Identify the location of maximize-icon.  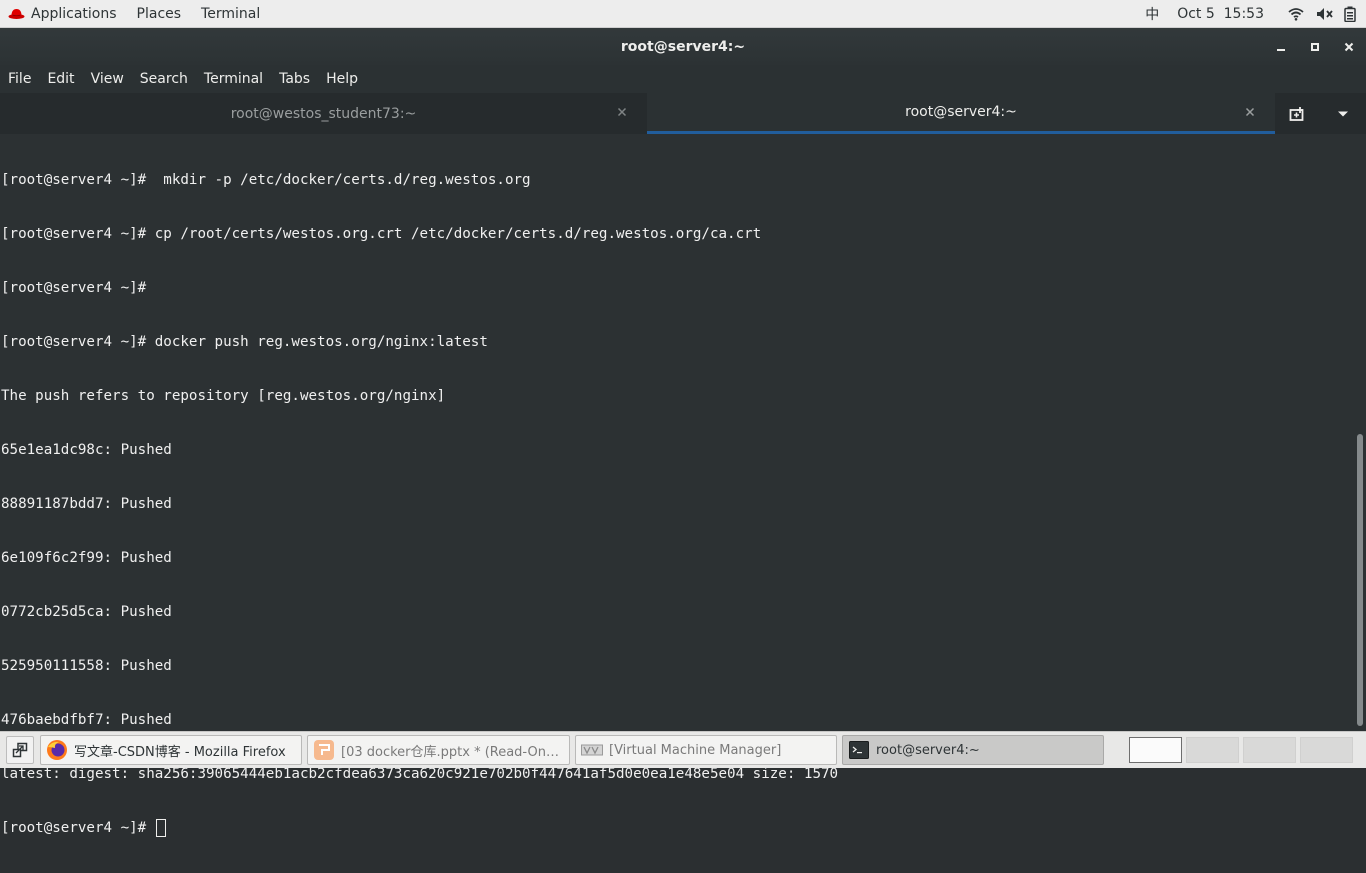
(1315, 46).